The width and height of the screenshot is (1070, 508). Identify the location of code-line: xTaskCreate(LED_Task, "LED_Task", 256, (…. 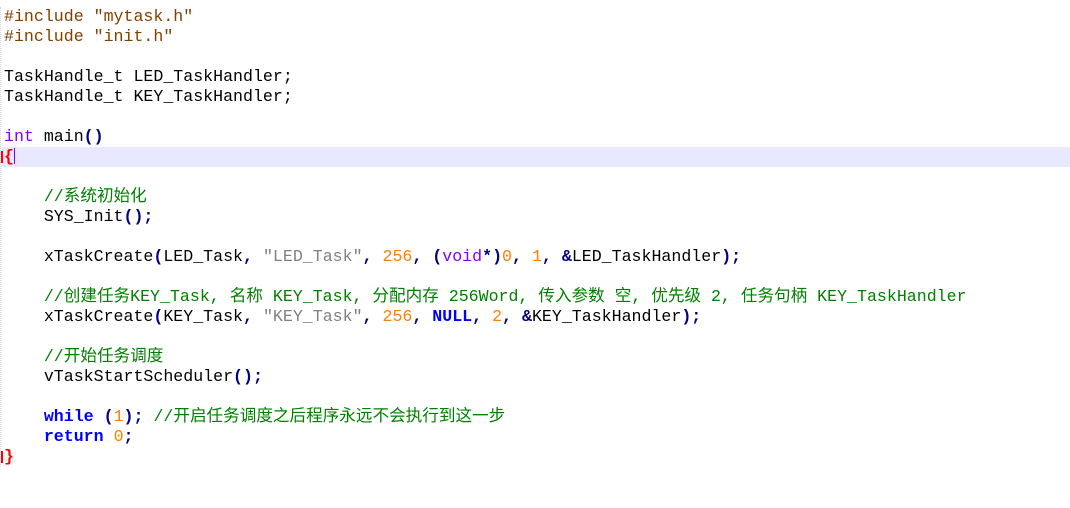
(535, 257).